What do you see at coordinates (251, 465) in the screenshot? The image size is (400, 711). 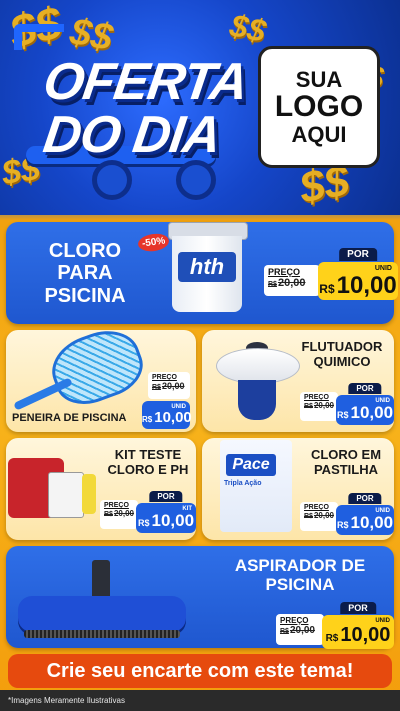 I see `brand-label: Pace` at bounding box center [251, 465].